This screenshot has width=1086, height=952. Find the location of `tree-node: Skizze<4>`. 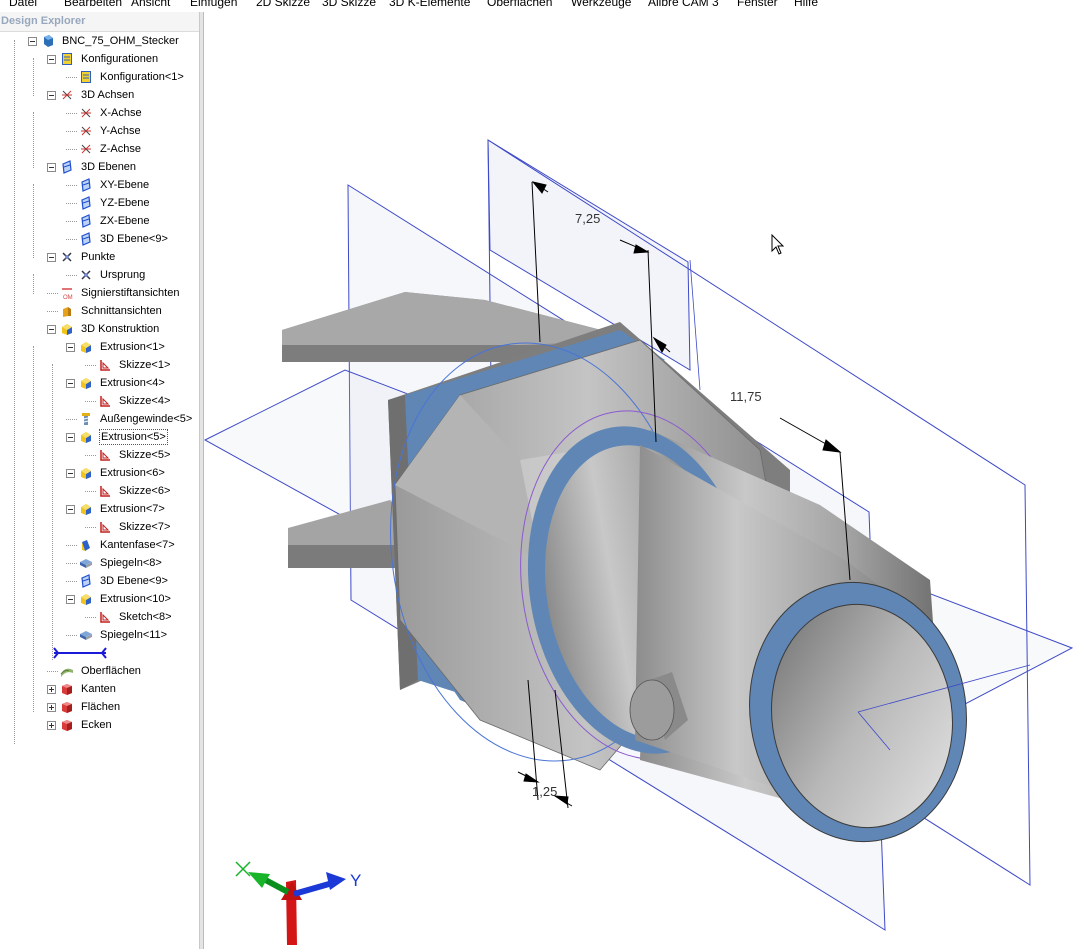

tree-node: Skizze<4> is located at coordinates (99, 401).